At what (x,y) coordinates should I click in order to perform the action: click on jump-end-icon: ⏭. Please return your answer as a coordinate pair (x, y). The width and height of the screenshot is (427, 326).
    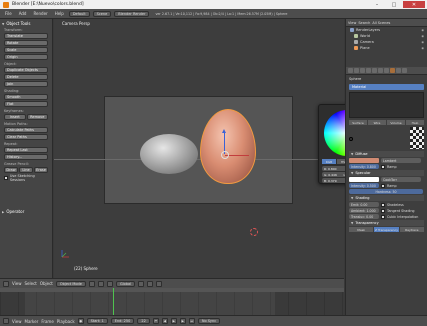
    Looking at the image, I should click on (191, 321).